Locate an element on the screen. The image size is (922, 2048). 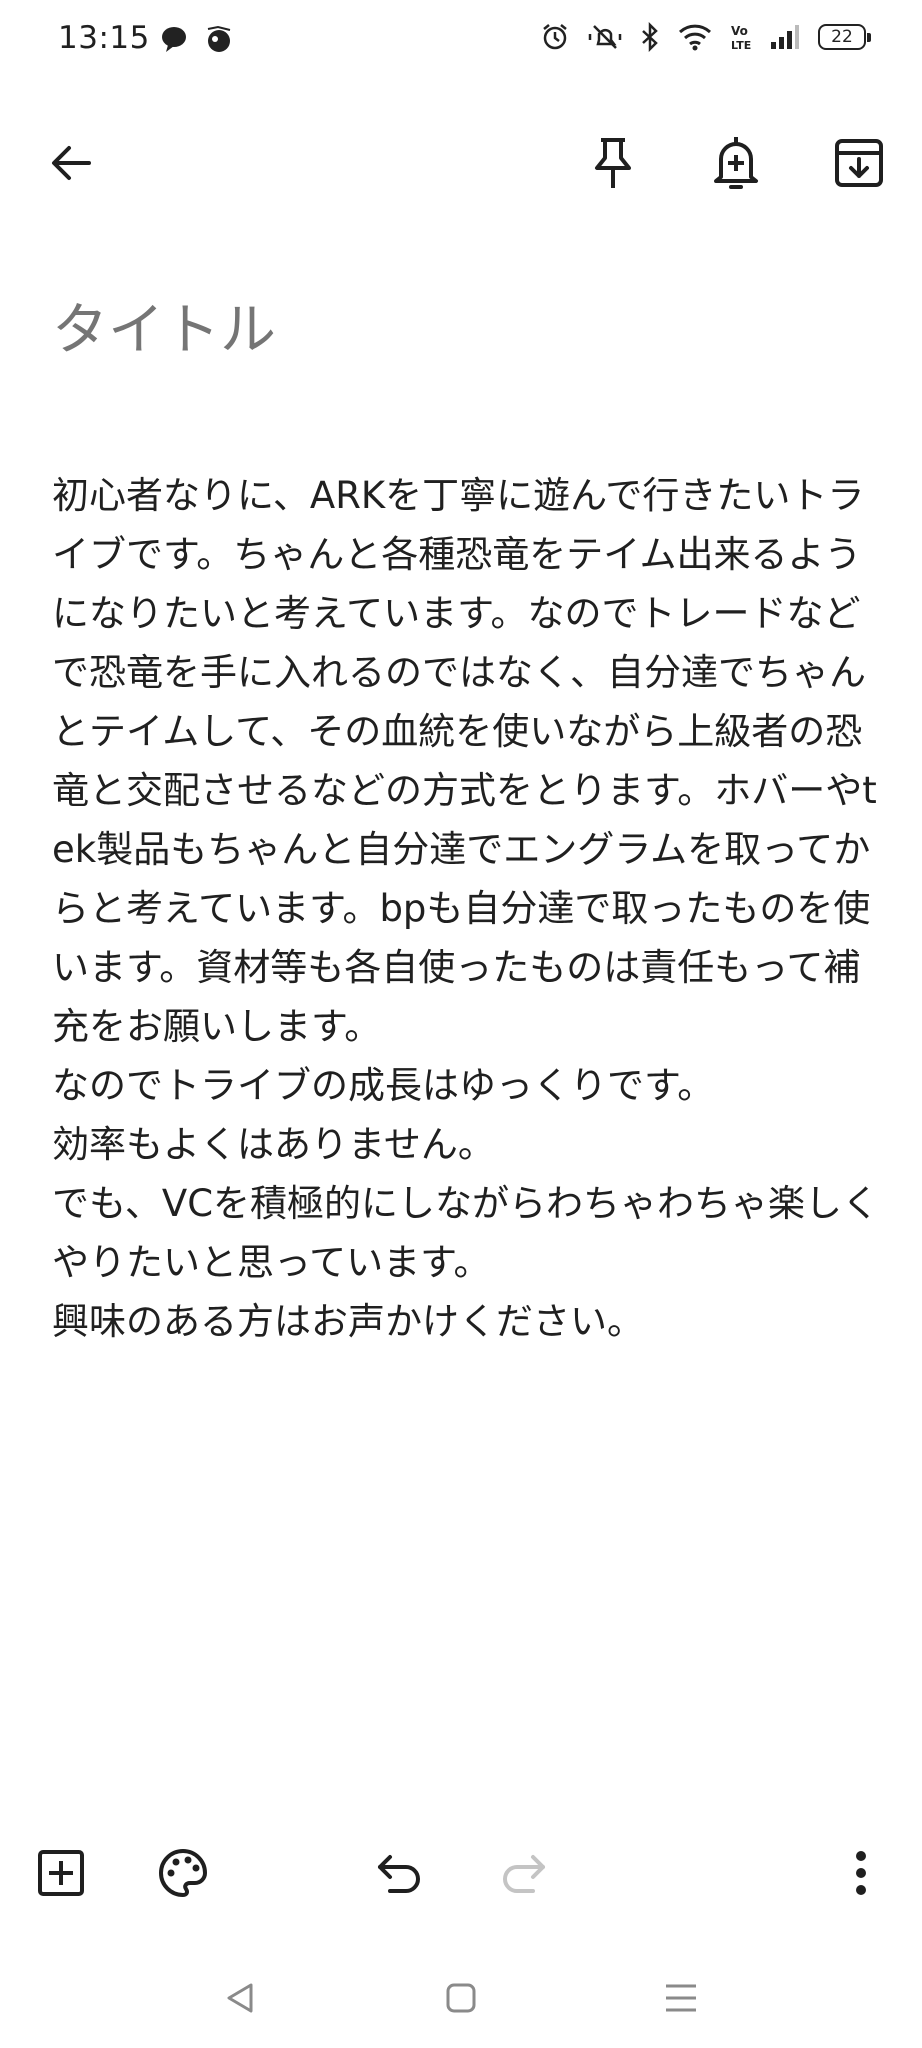
nav-back-icon is located at coordinates (240, 2000).